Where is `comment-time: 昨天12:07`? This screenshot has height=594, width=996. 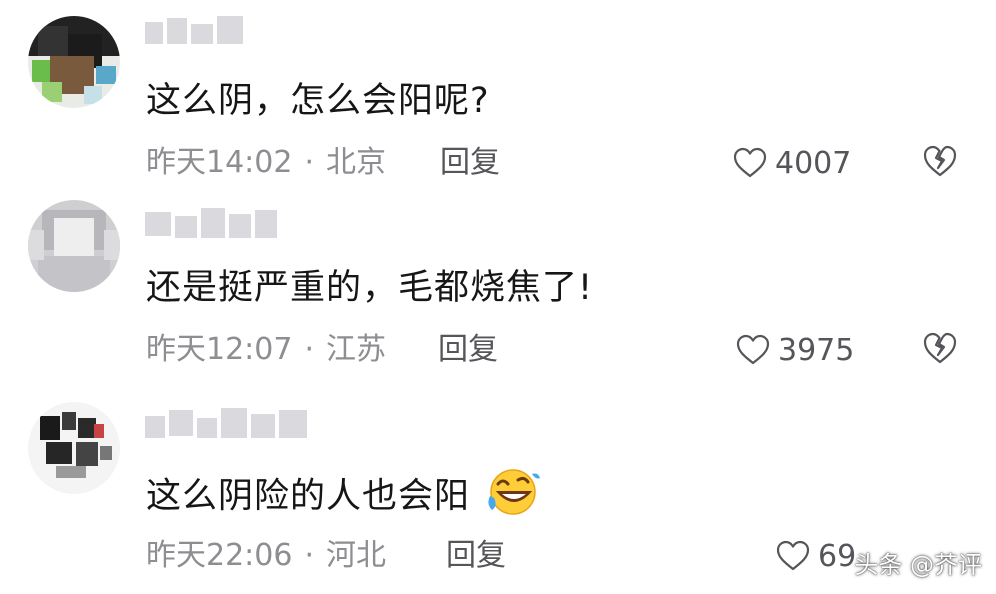 comment-time: 昨天12:07 is located at coordinates (219, 349).